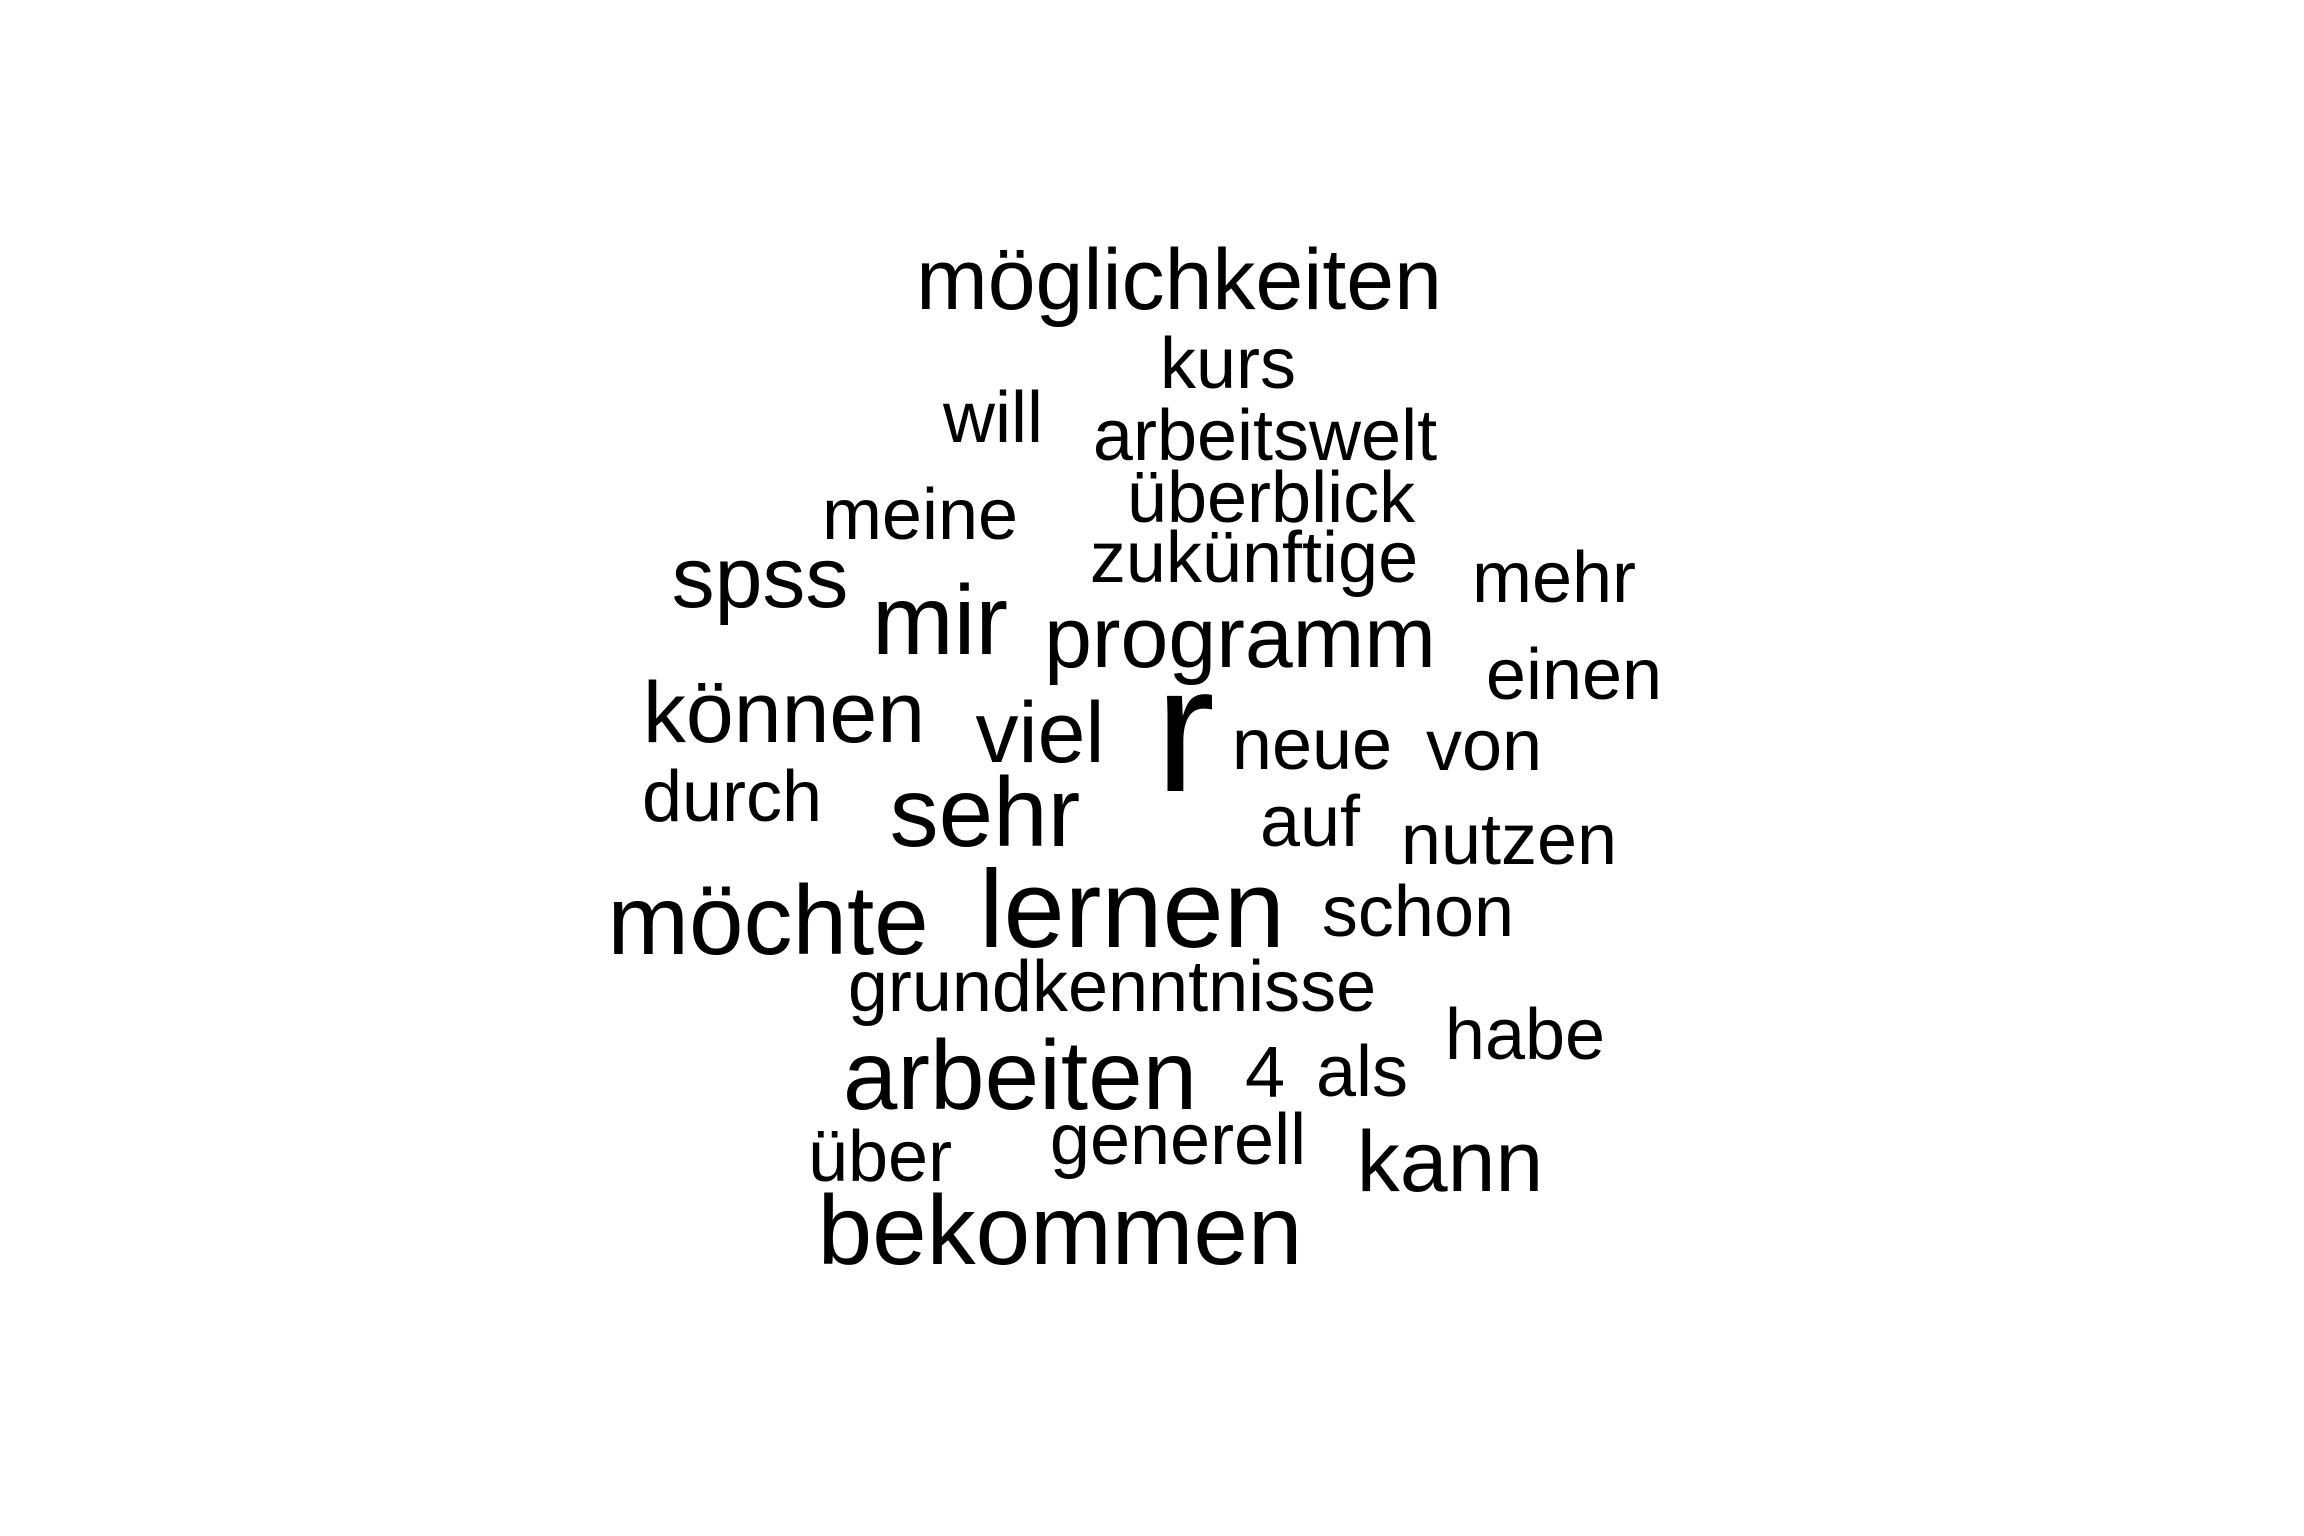 Image resolution: width=2304 pixels, height=1536 pixels. Describe the element at coordinates (1509, 840) in the screenshot. I see `word-nutzen: nutzen` at that location.